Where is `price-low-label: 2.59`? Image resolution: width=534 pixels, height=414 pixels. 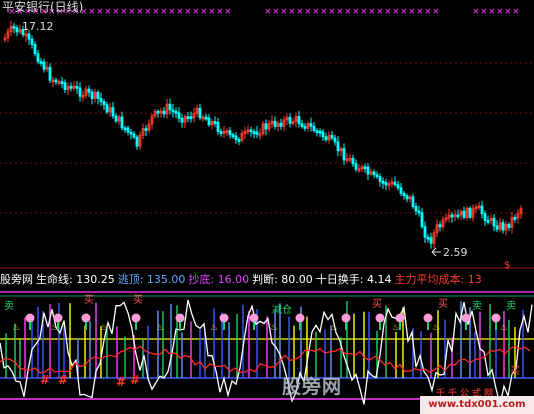
price-low-label: 2.59 is located at coordinates (455, 252).